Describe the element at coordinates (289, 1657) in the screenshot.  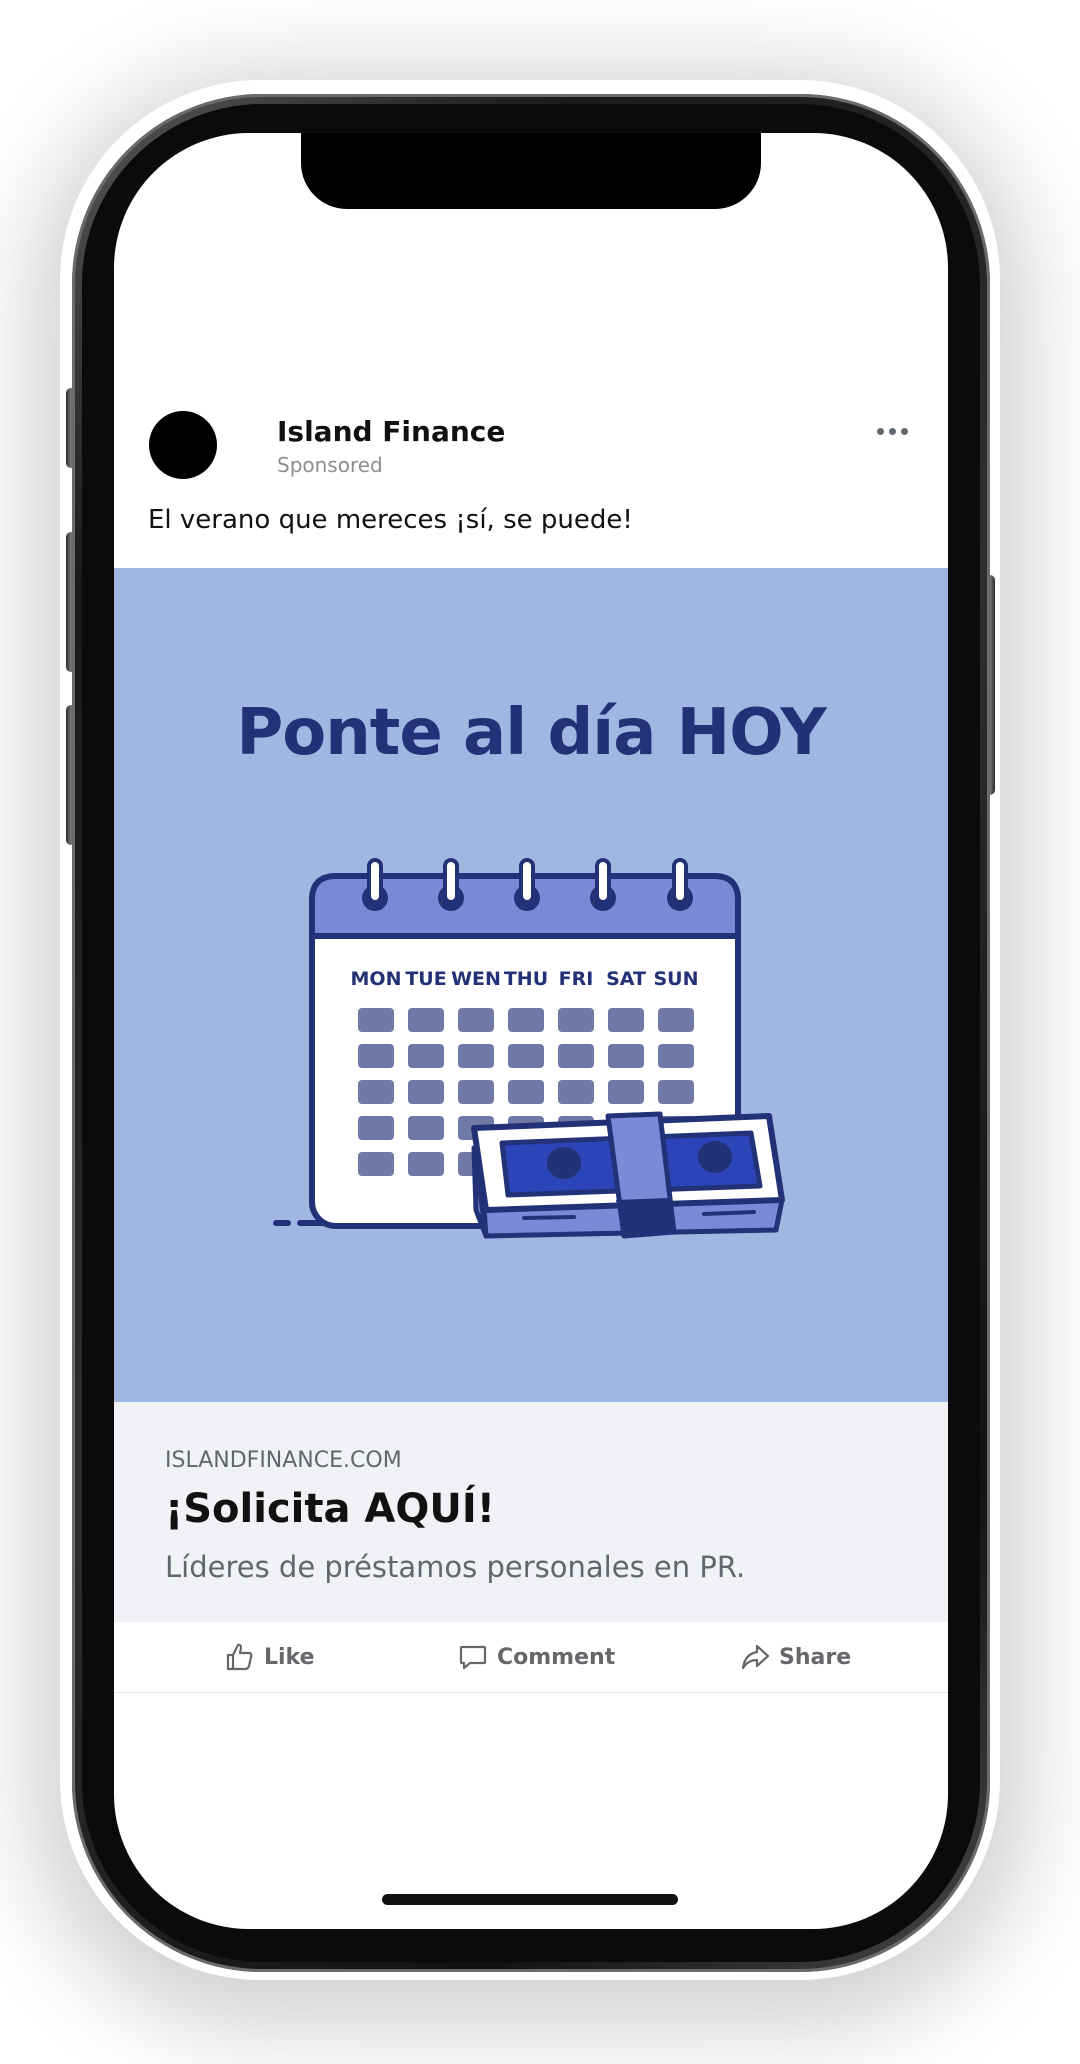
I see `like-label: Like` at that location.